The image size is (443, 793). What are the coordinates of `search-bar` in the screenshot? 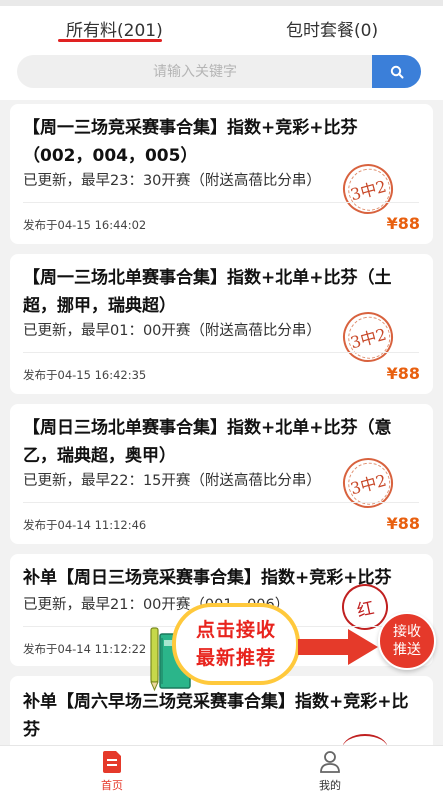 It's located at (219, 71).